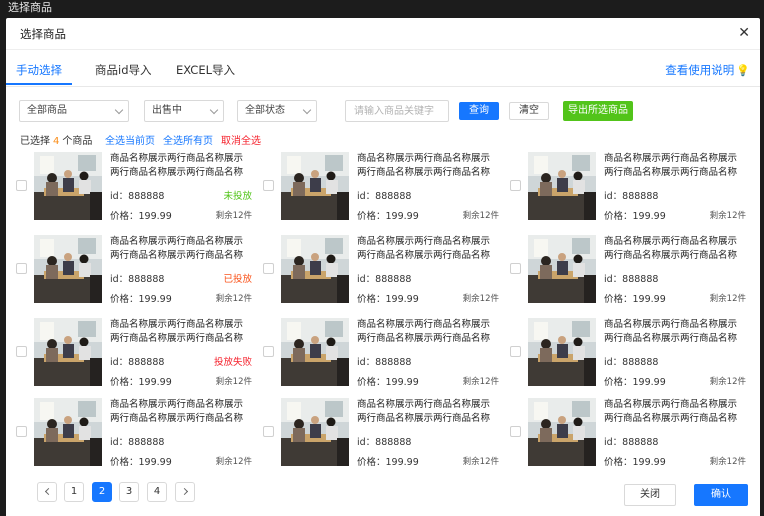 The image size is (764, 516). What do you see at coordinates (214, 110) in the screenshot?
I see `chevron-down-icon` at bounding box center [214, 110].